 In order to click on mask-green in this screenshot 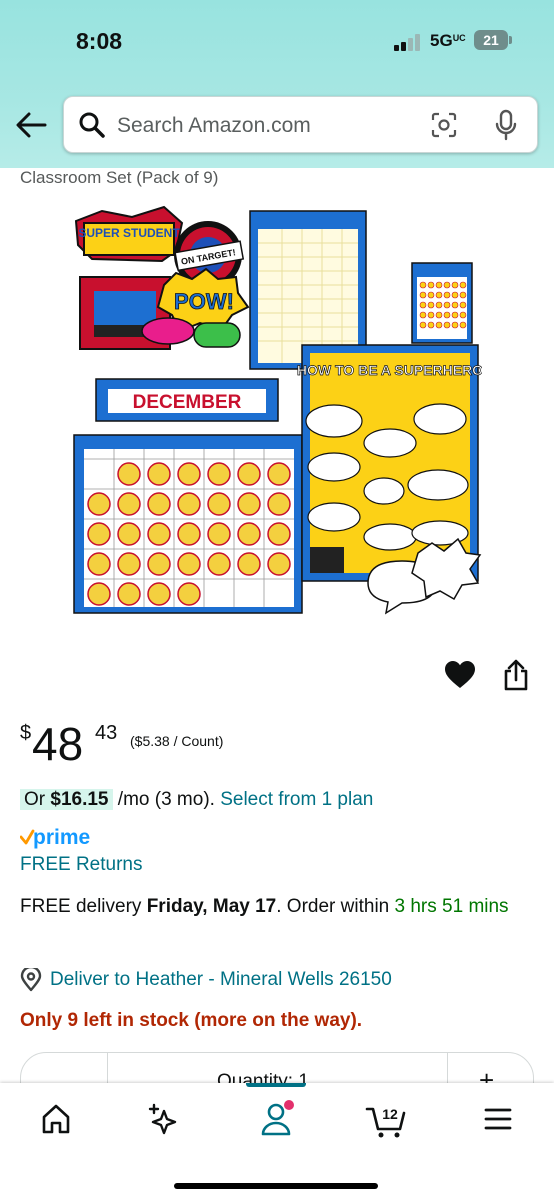, I will do `click(217, 335)`.